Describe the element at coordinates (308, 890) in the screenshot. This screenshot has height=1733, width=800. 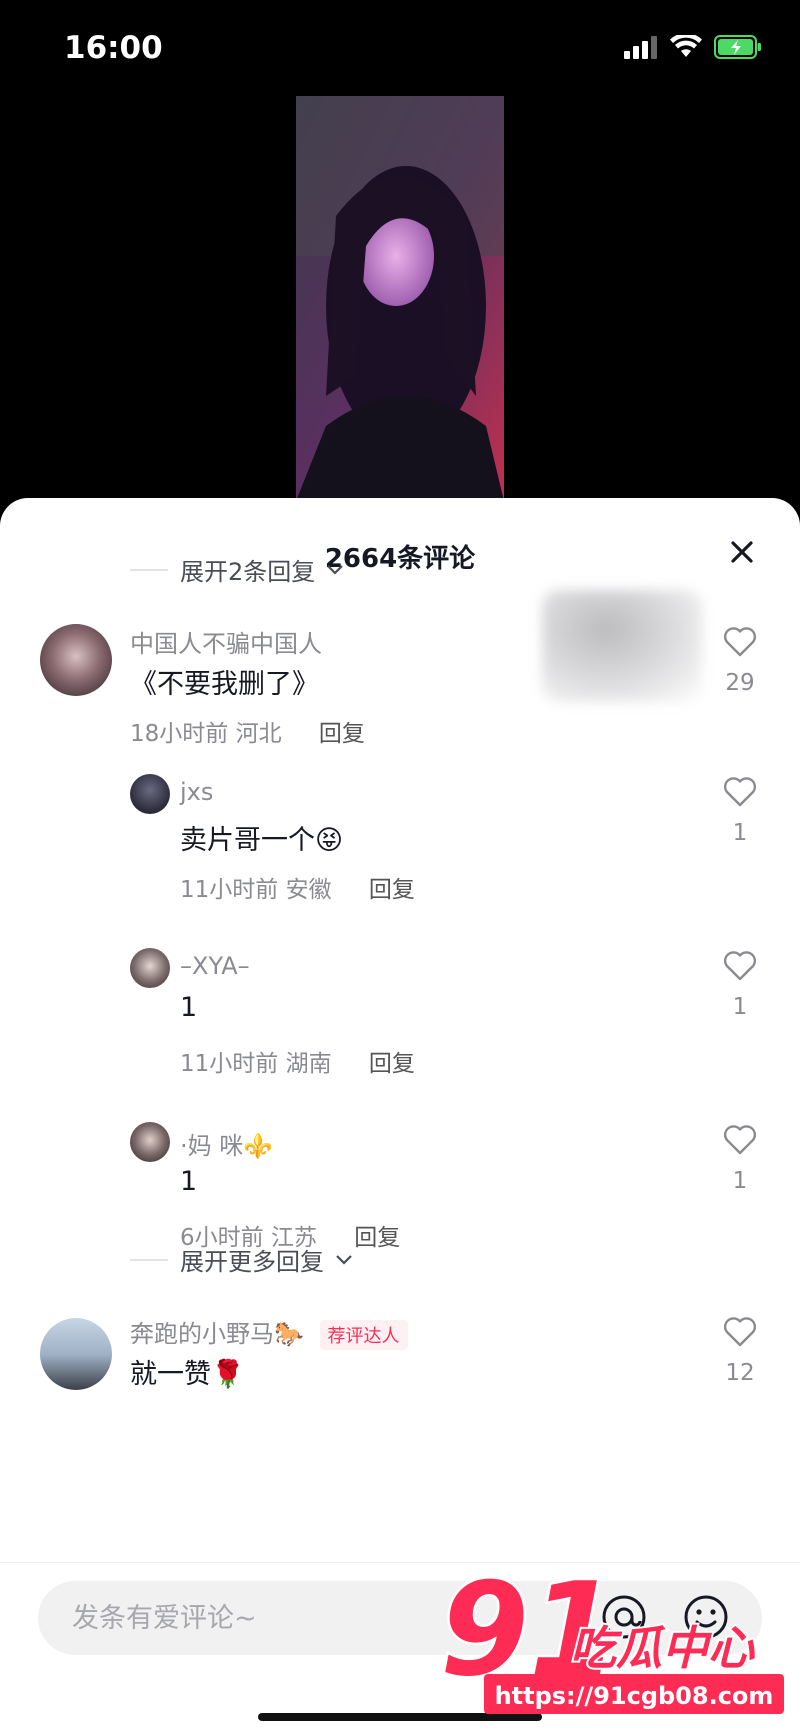
I see `comment-location: 安徽` at that location.